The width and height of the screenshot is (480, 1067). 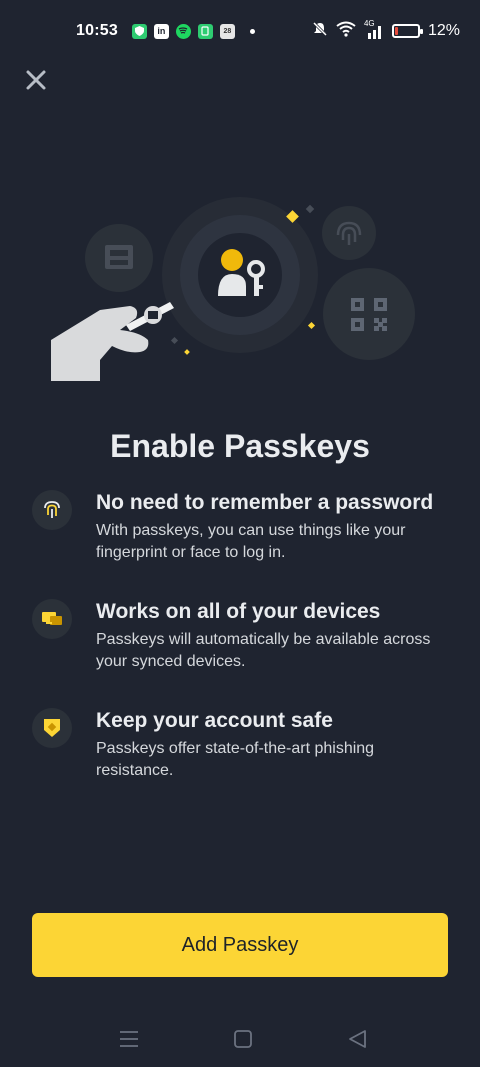 I want to click on notification-icons: in 28, so click(x=193, y=31).